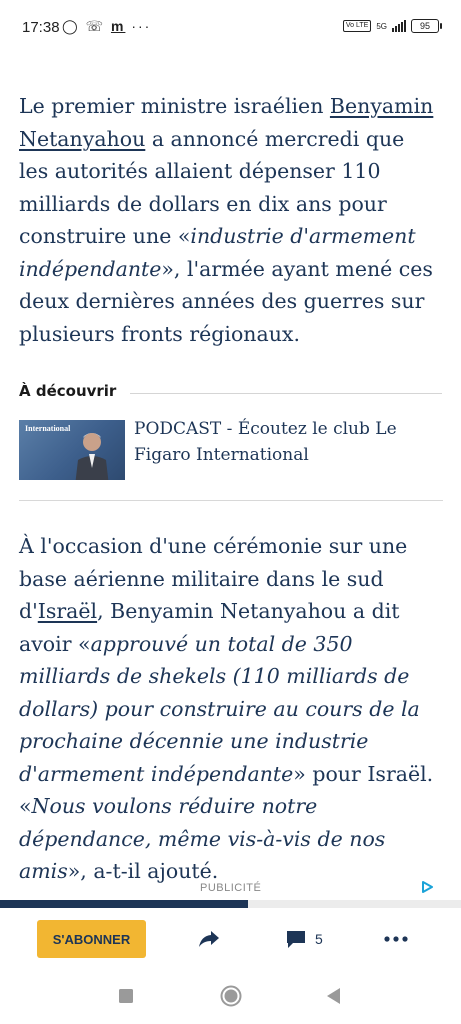 This screenshot has height=1024, width=461. I want to click on system-indicators: Vo LTE 5G 95, so click(392, 26).